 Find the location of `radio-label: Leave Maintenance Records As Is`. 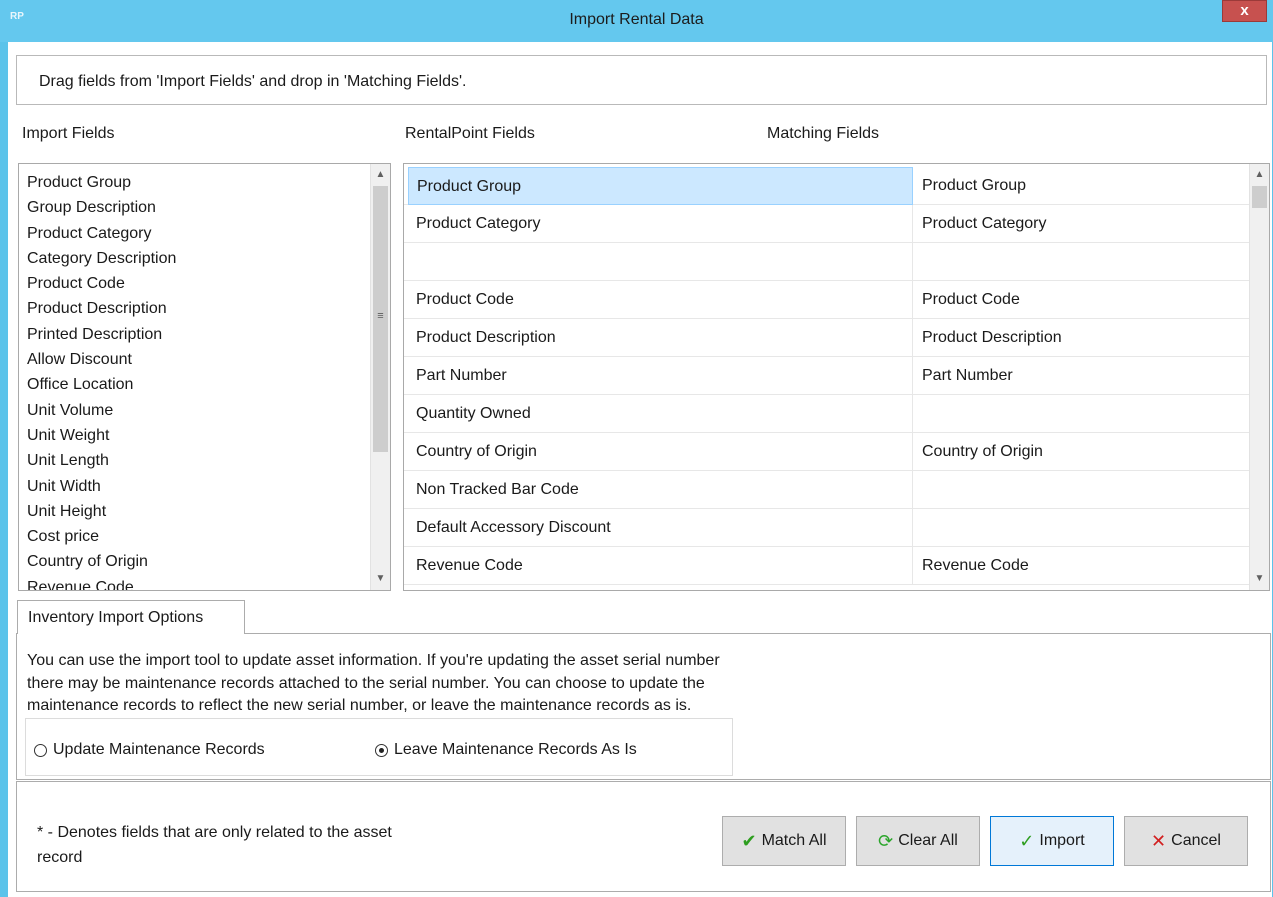

radio-label: Leave Maintenance Records As Is is located at coordinates (515, 749).